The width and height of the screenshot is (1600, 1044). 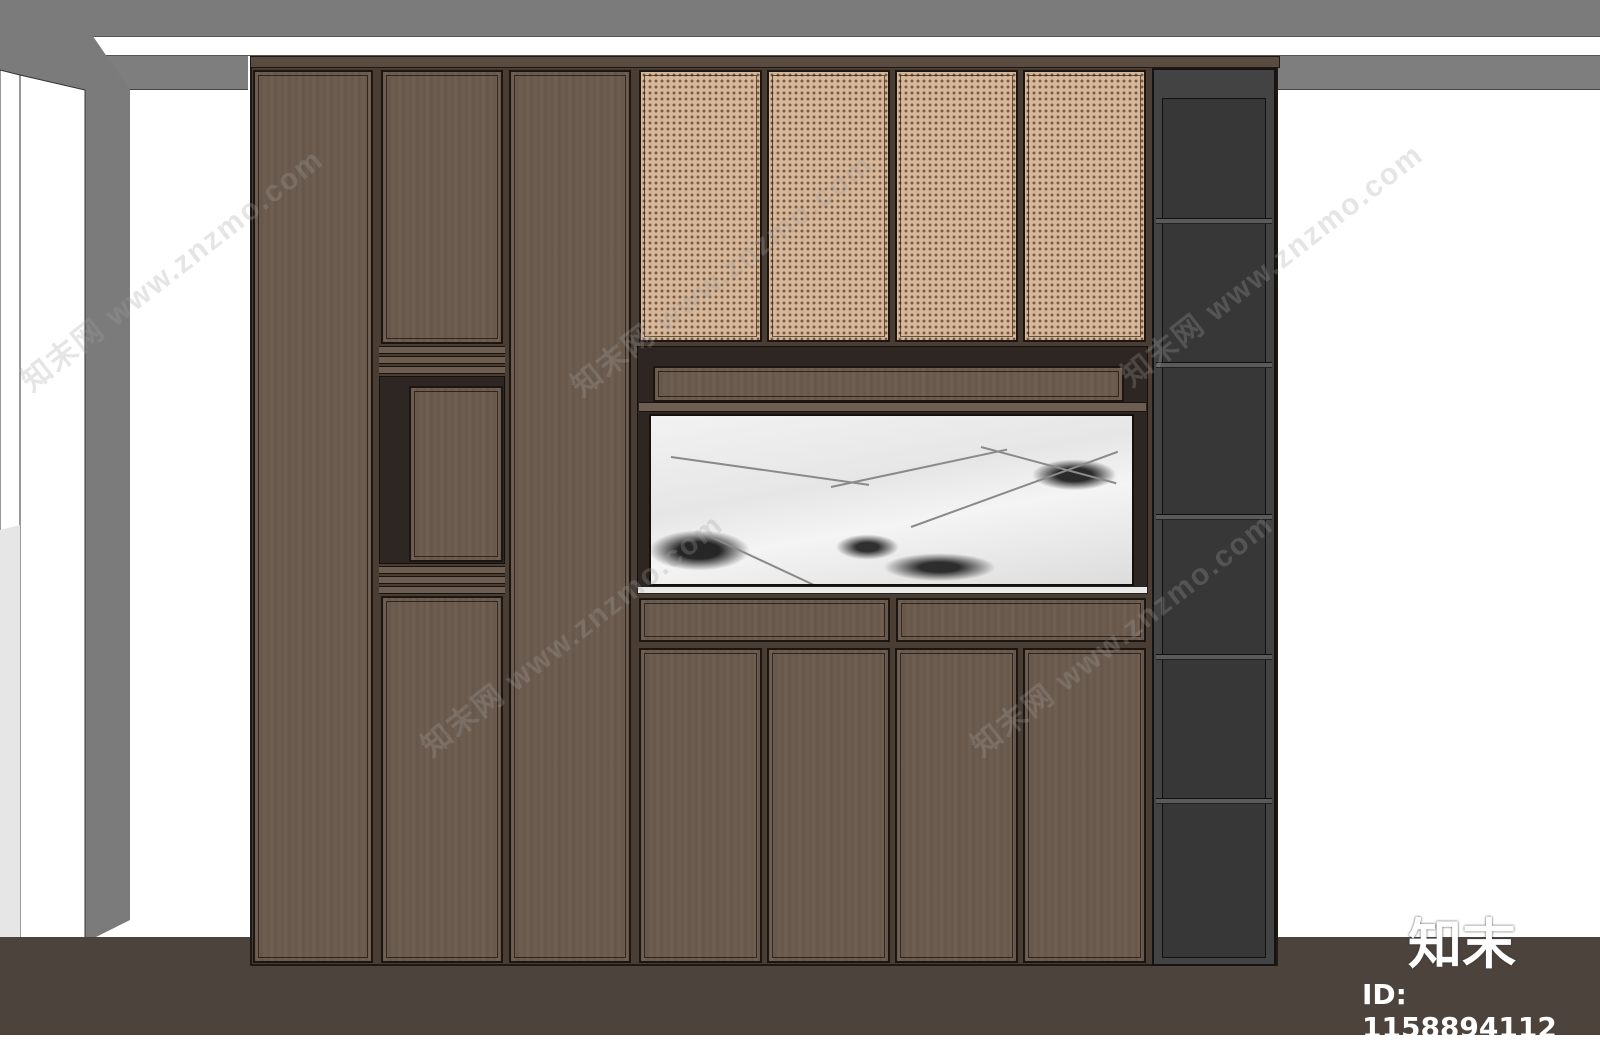 I want to click on left-wall-opening, so click(x=65, y=517).